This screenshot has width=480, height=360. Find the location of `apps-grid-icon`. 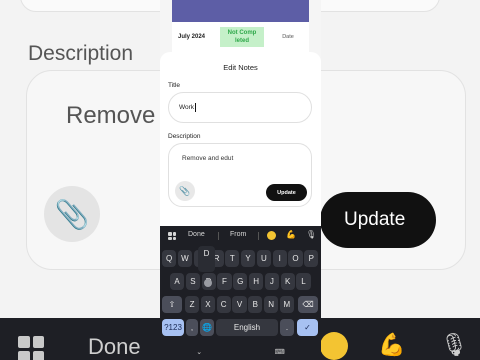

apps-grid-icon is located at coordinates (172, 236).